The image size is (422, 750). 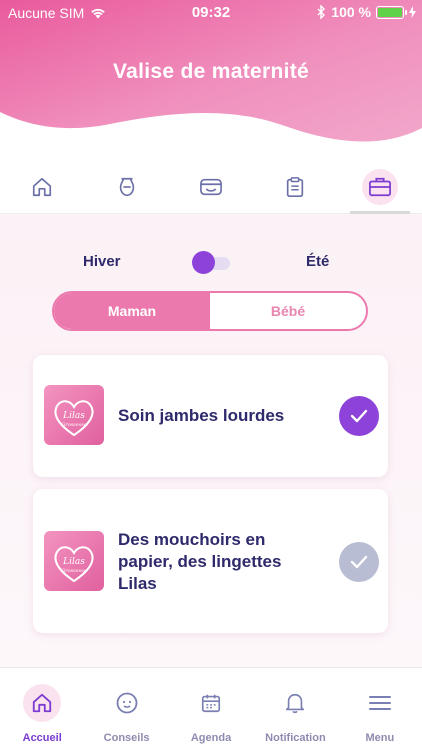 What do you see at coordinates (295, 738) in the screenshot?
I see `nav-label: Notification` at bounding box center [295, 738].